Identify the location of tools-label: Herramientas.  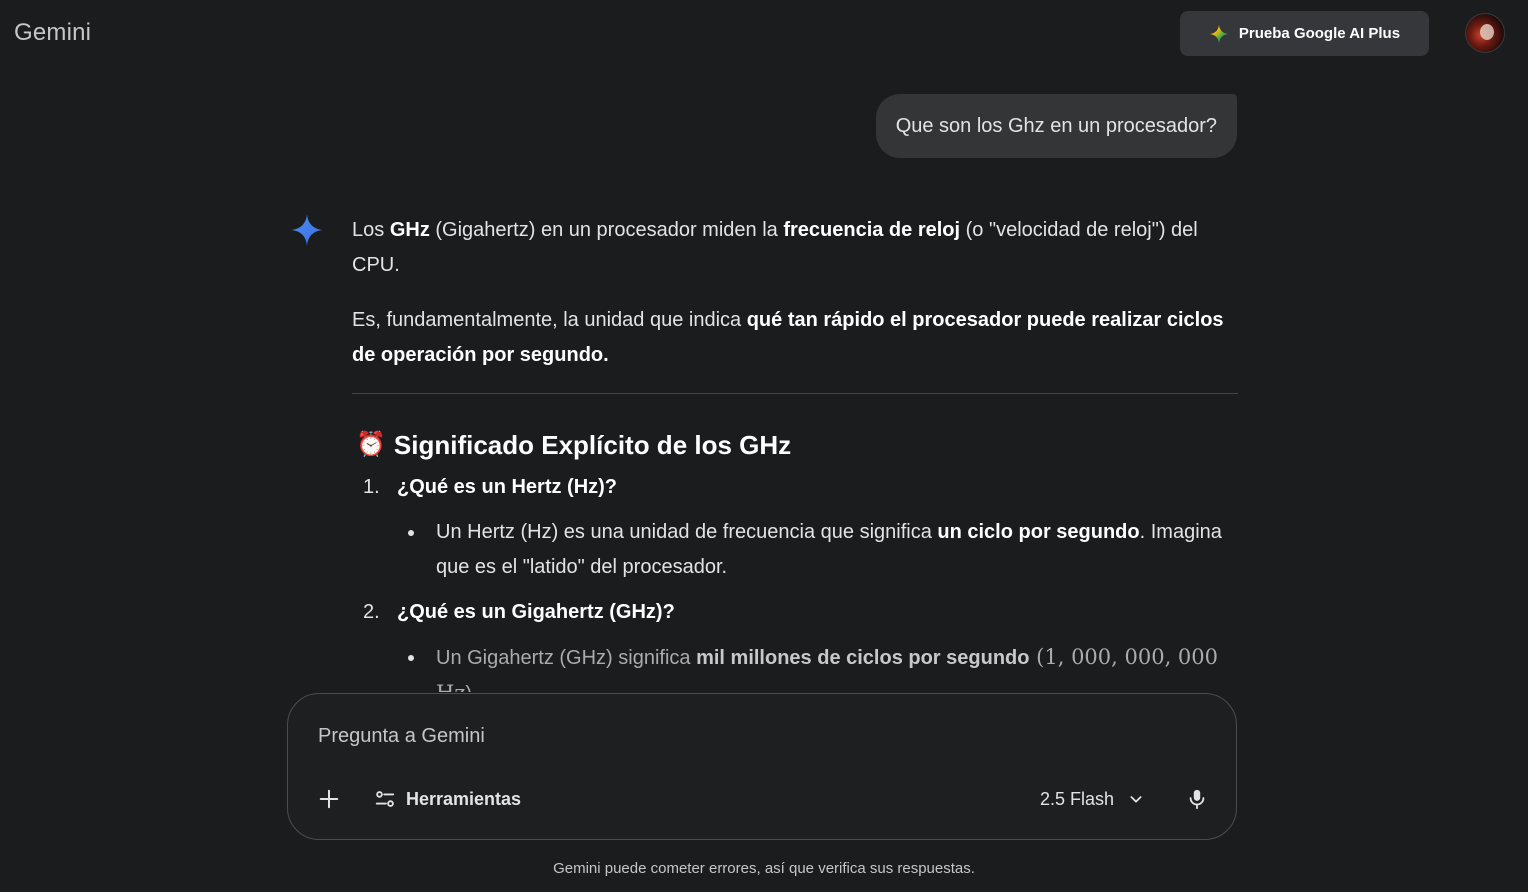
(464, 798).